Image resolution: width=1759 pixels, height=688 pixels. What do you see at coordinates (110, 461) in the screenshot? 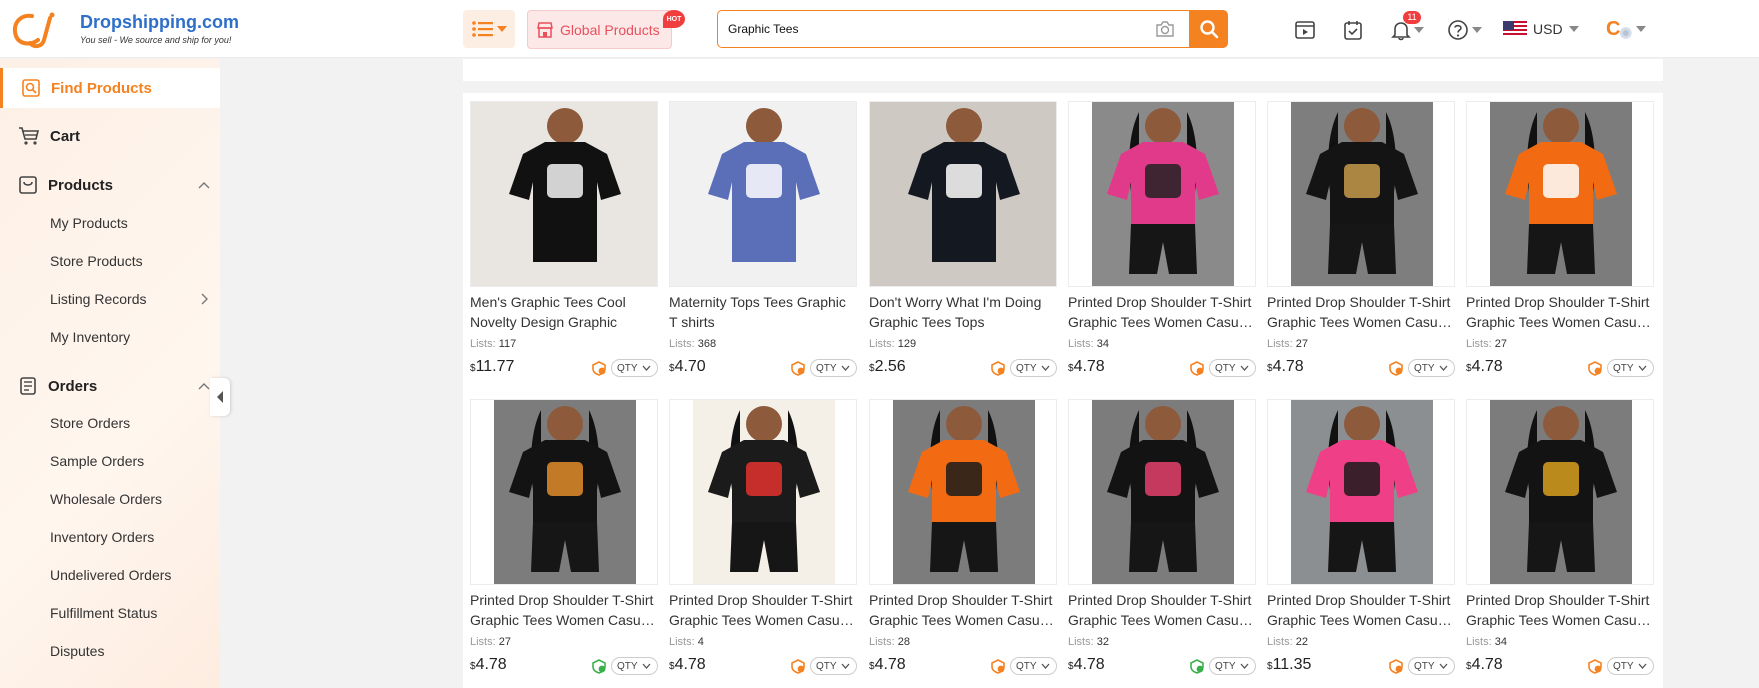
I see `sidebar-item-sample-orders: Sample Orders` at bounding box center [110, 461].